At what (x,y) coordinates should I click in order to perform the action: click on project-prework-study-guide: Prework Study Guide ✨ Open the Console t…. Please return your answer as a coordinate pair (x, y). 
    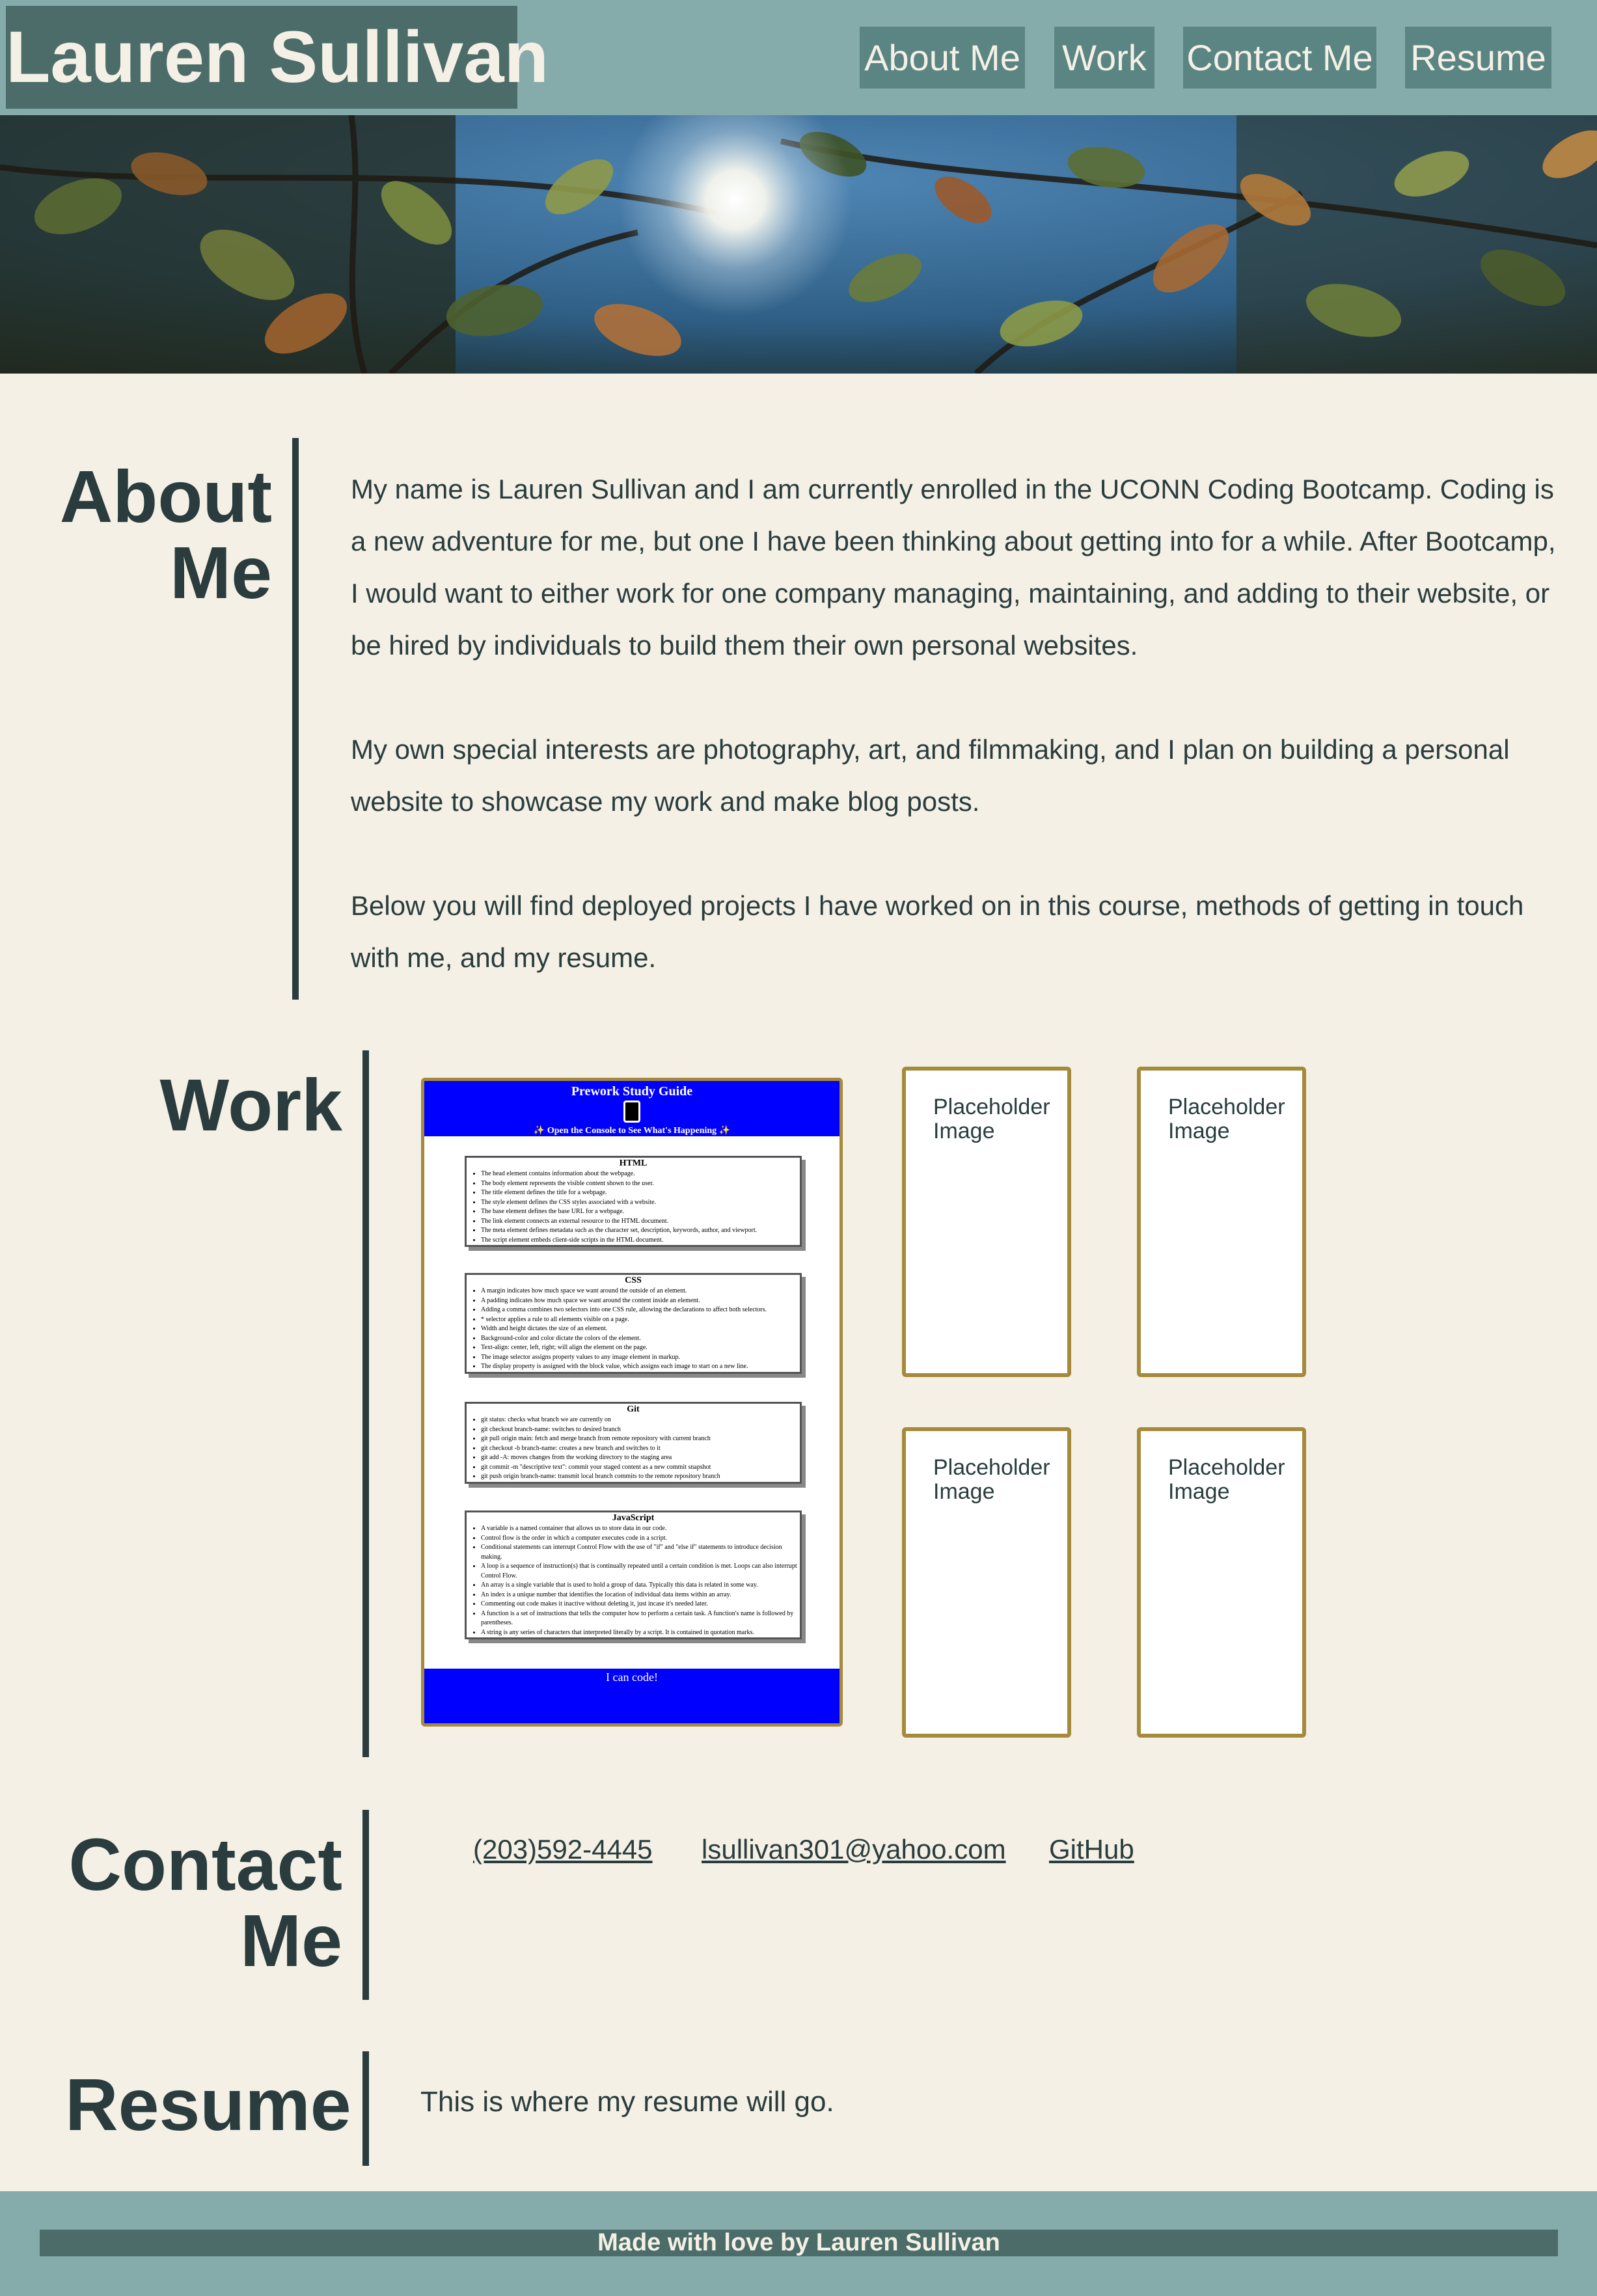
    Looking at the image, I should click on (632, 1402).